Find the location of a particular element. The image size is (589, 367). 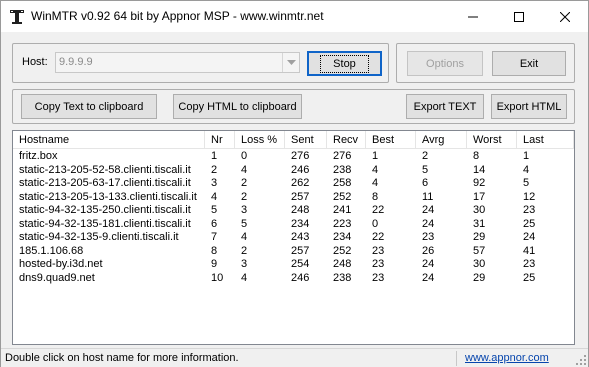

app-icon is located at coordinates (17, 17).